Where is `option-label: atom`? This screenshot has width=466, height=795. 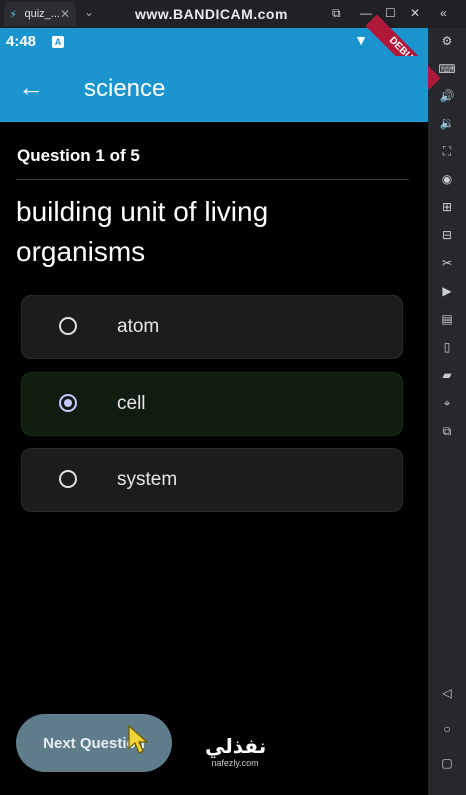
option-label: atom is located at coordinates (138, 326).